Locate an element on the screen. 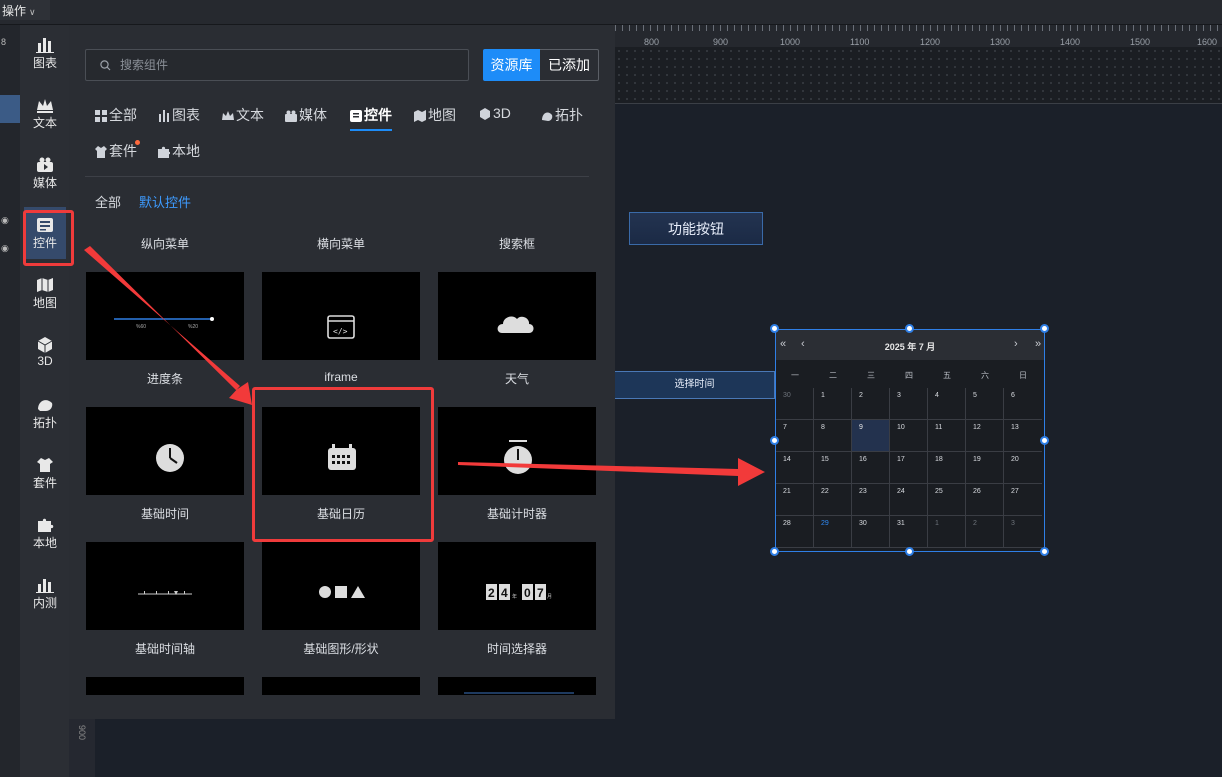 The width and height of the screenshot is (1222, 777). calendar-day-cell: 27 is located at coordinates (1023, 500).